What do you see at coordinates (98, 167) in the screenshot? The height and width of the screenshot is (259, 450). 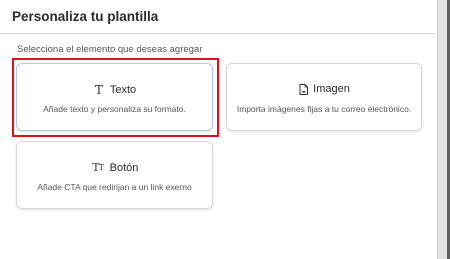 I see `button-text-icon: TT` at bounding box center [98, 167].